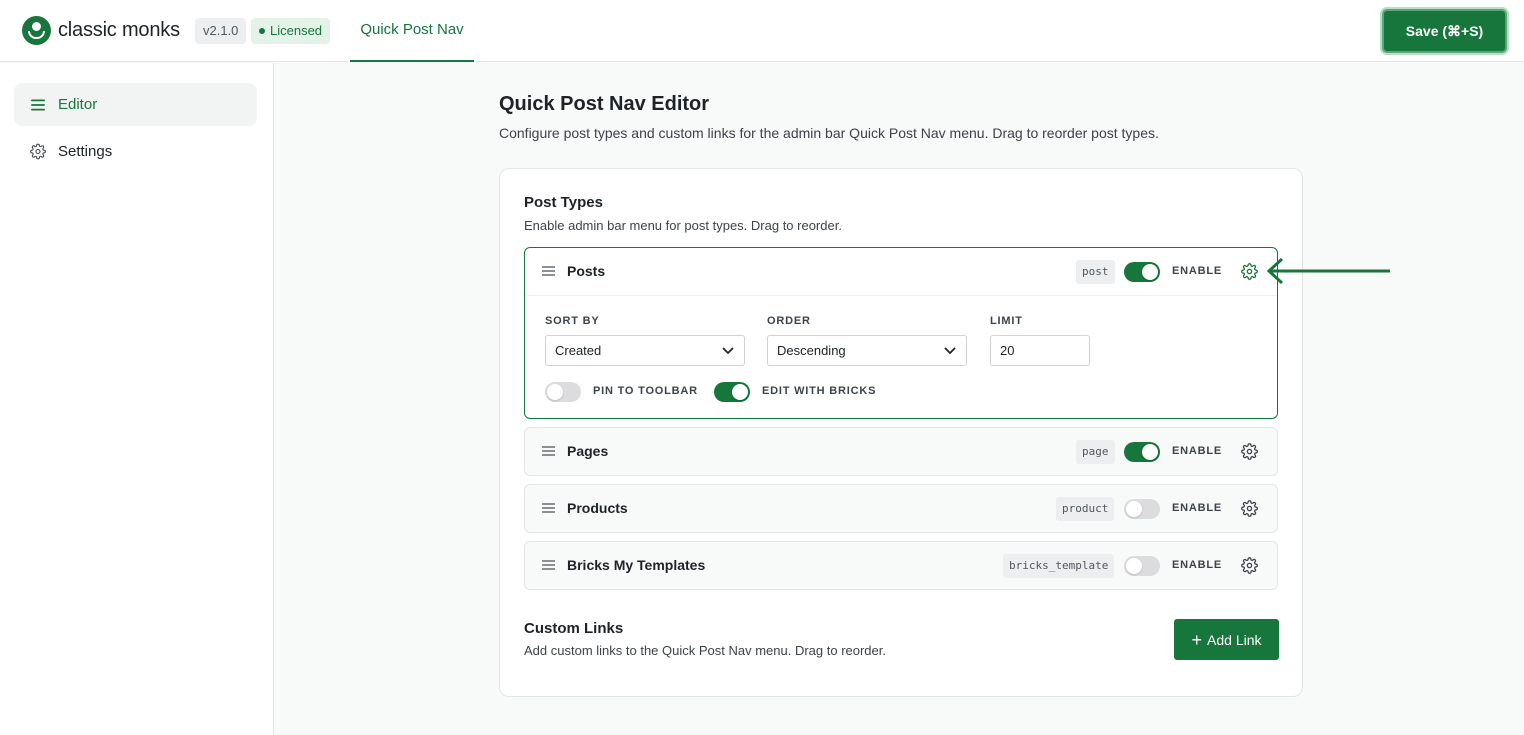 This screenshot has width=1524, height=735. What do you see at coordinates (1234, 639) in the screenshot?
I see `add-link-label: Add Link` at bounding box center [1234, 639].